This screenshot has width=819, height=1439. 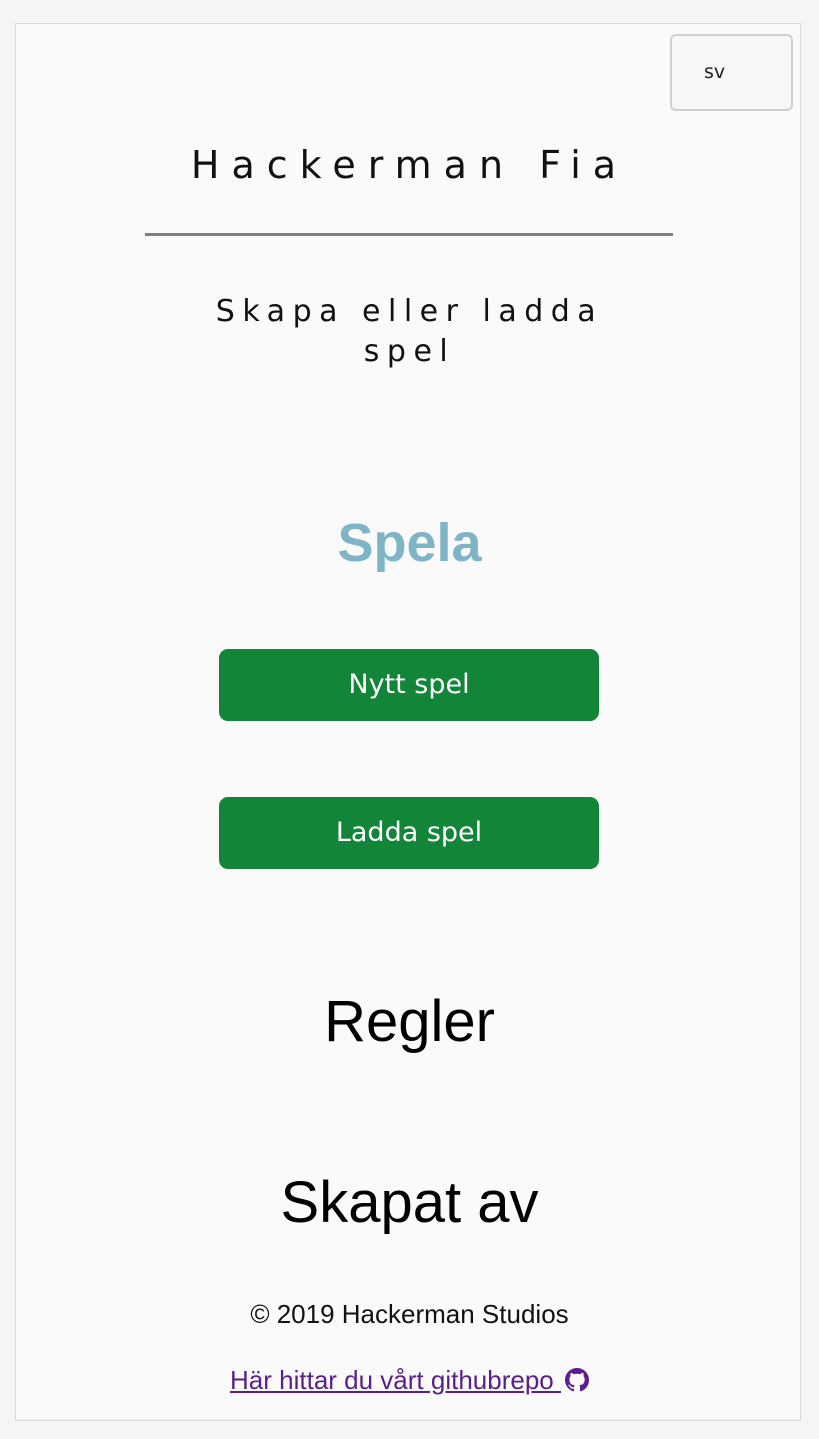 What do you see at coordinates (409, 1202) in the screenshot?
I see `credits-heading: Skapat av` at bounding box center [409, 1202].